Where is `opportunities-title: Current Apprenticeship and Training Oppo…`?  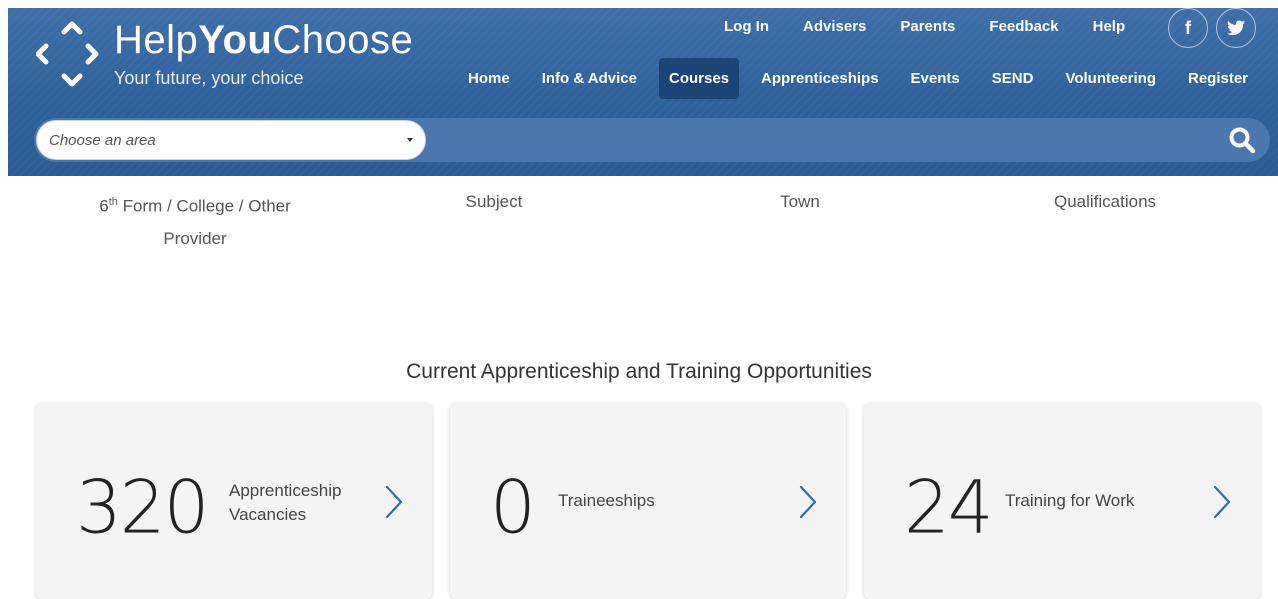 opportunities-title: Current Apprenticeship and Training Oppo… is located at coordinates (639, 371).